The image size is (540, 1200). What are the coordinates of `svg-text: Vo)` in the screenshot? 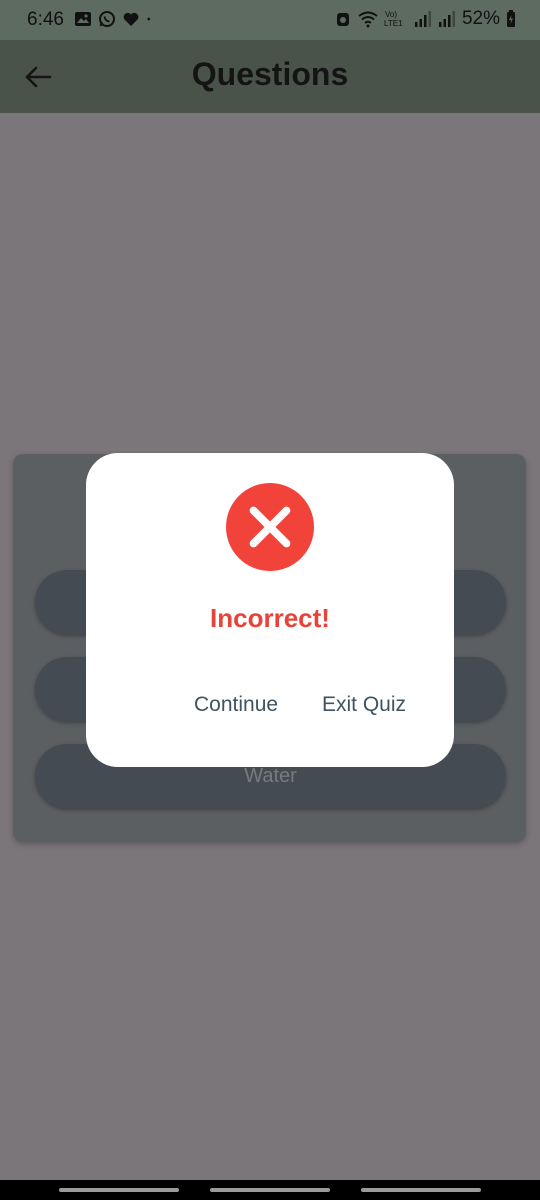 It's located at (391, 14).